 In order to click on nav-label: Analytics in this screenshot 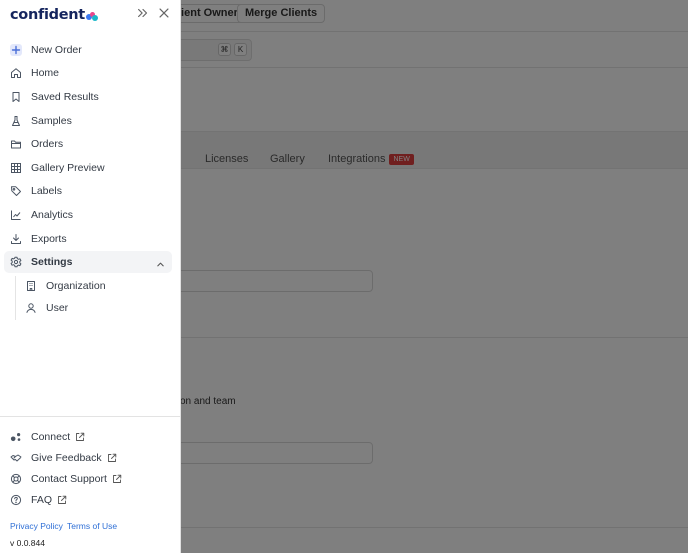, I will do `click(52, 215)`.